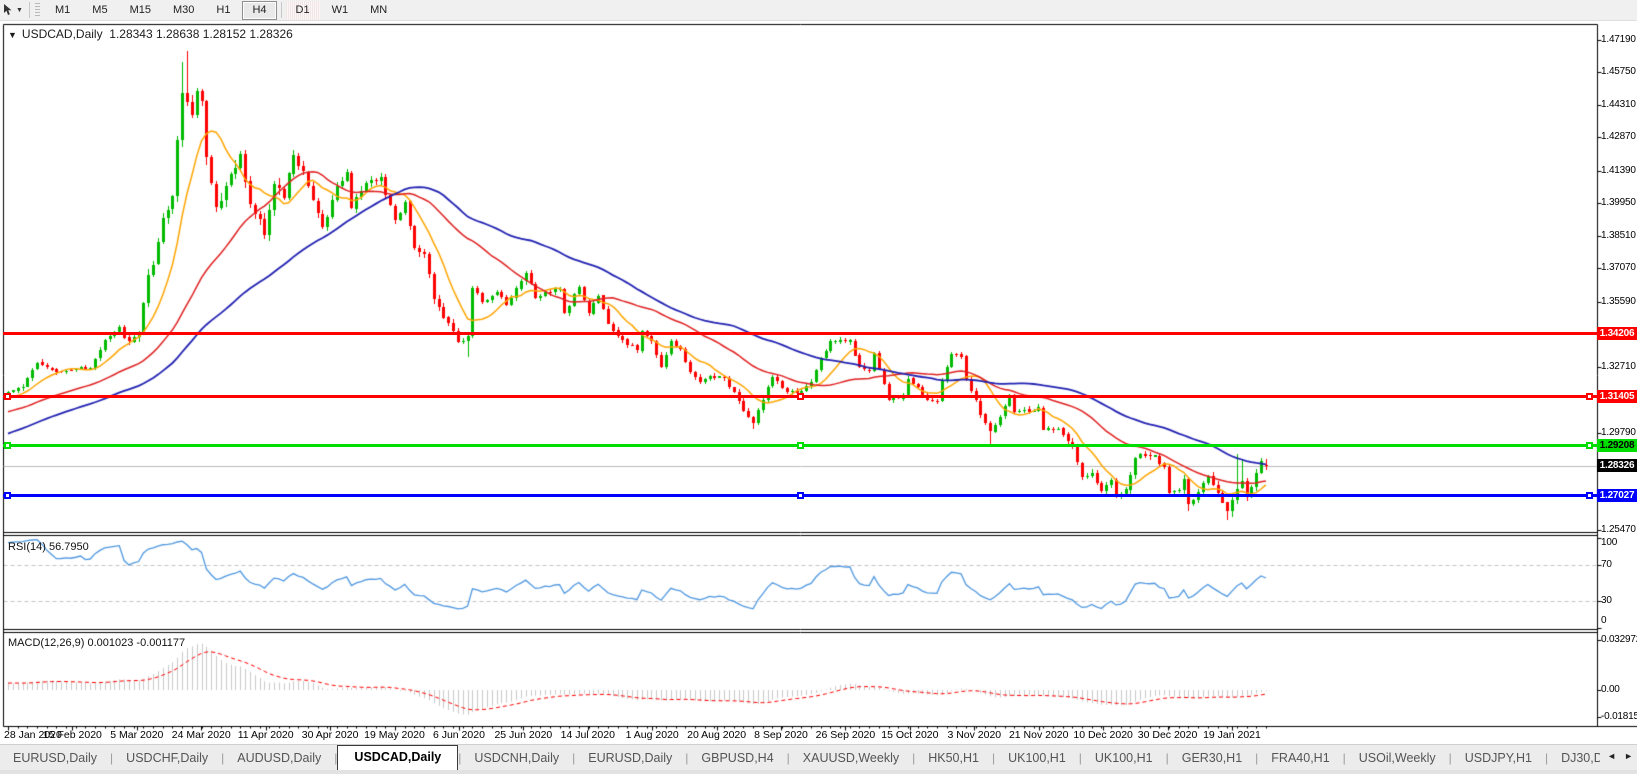  I want to click on price-axis-tick-label: 1.38510, so click(1618, 235).